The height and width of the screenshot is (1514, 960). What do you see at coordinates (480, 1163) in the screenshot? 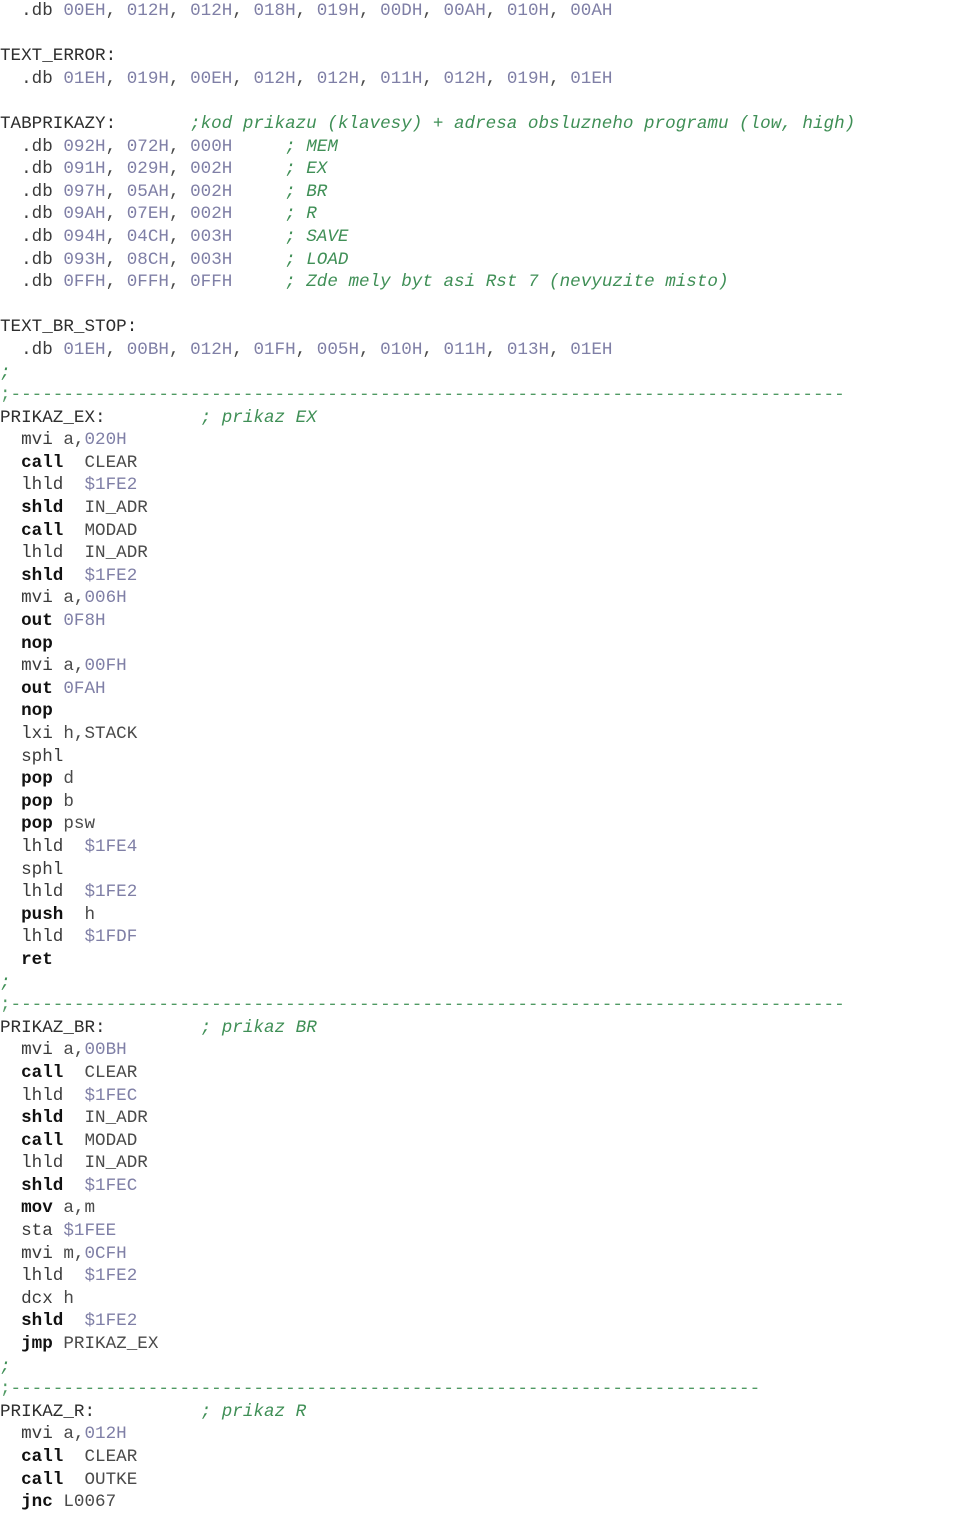
I see `code-line: lhld IN_ADR` at bounding box center [480, 1163].